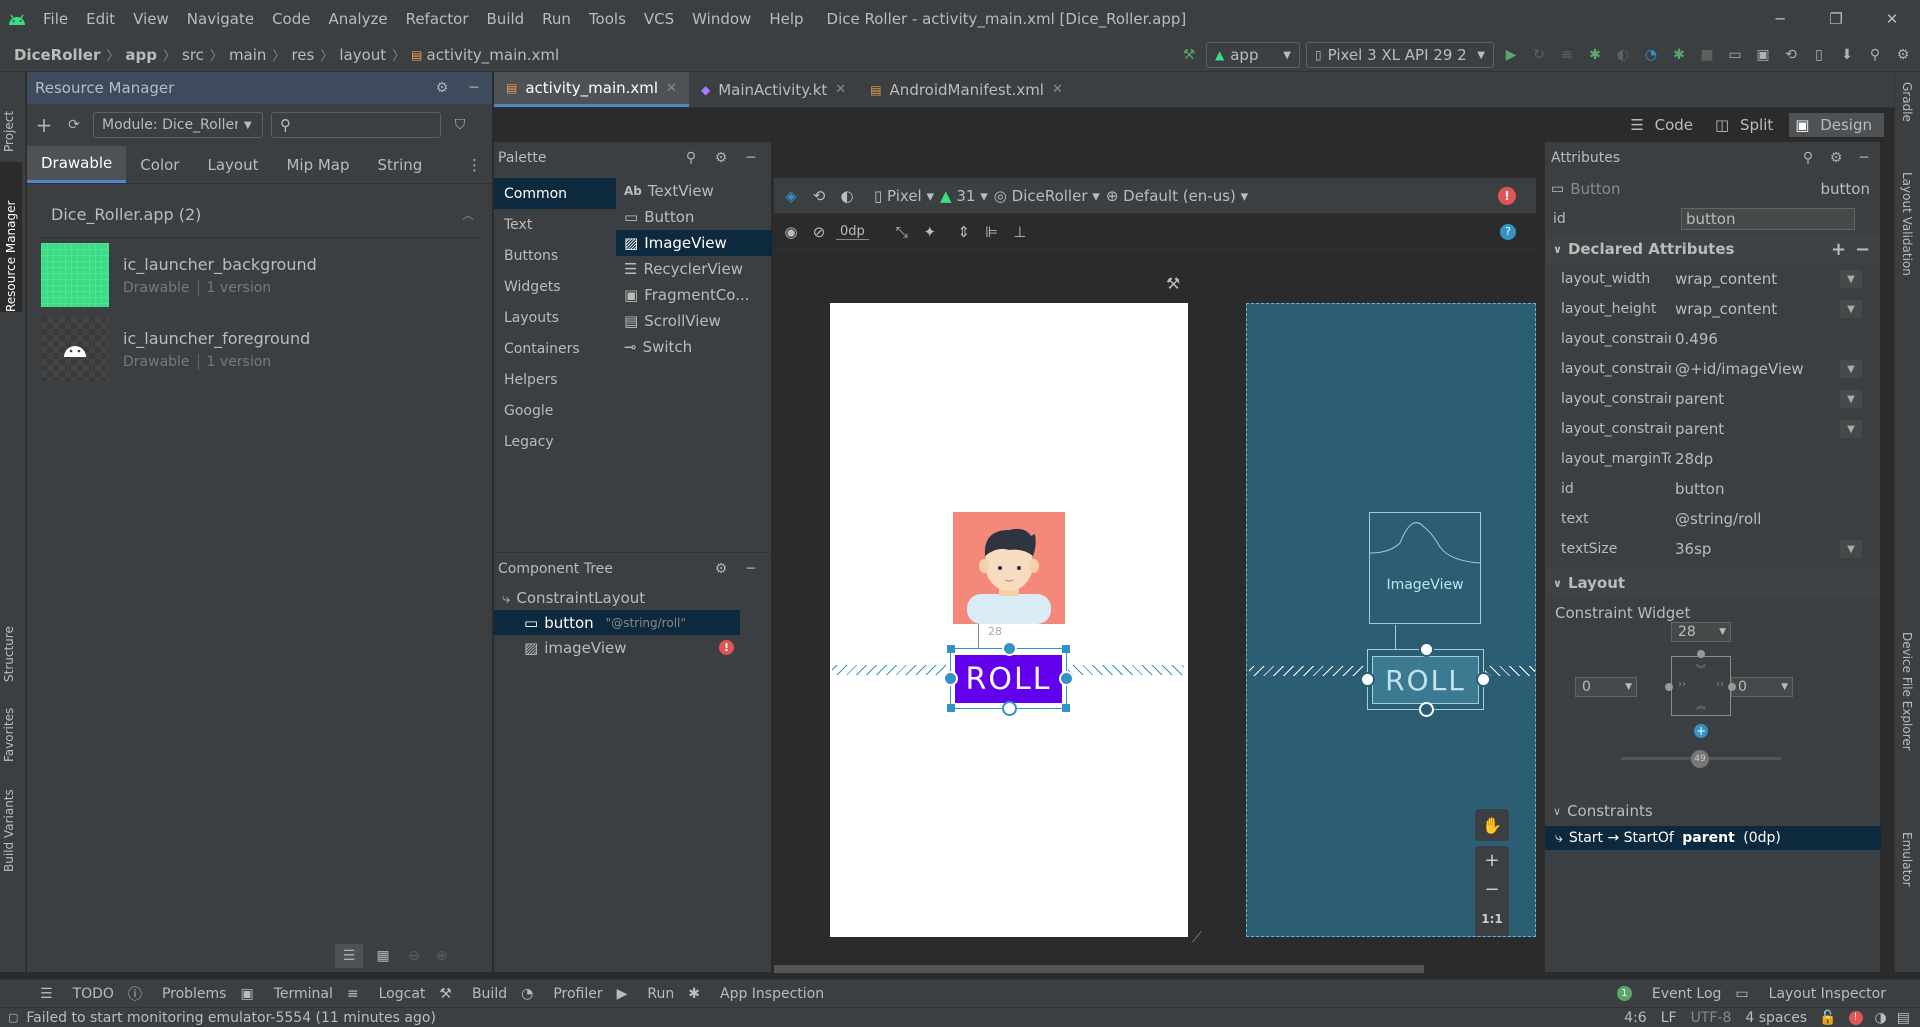 The image size is (1920, 1027). Describe the element at coordinates (1009, 620) in the screenshot. I see `phone-preview: 28 ROLL` at that location.